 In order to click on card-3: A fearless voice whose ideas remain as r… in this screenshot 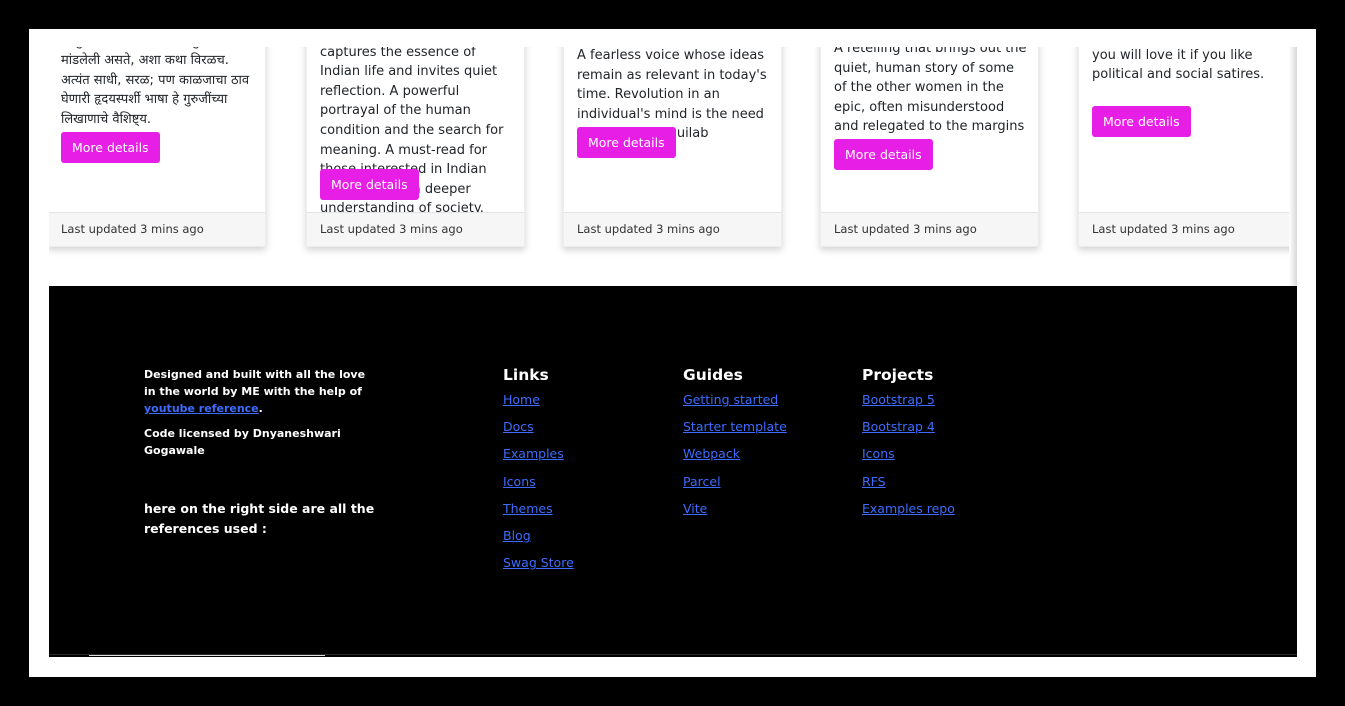, I will do `click(672, 147)`.